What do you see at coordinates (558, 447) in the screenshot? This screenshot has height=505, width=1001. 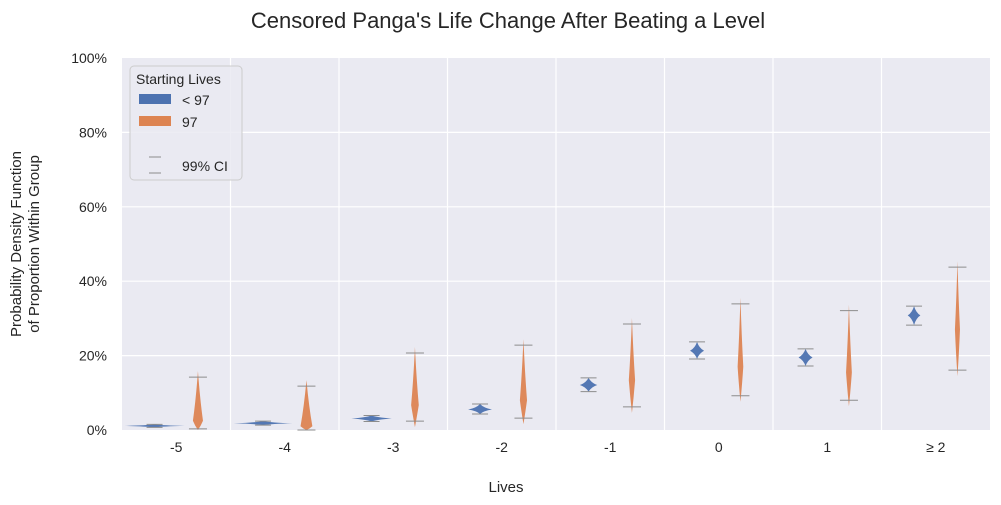 I see `x-axis-ticks: -5 -4 -3 -2 -1 0 1 ≥ 2` at bounding box center [558, 447].